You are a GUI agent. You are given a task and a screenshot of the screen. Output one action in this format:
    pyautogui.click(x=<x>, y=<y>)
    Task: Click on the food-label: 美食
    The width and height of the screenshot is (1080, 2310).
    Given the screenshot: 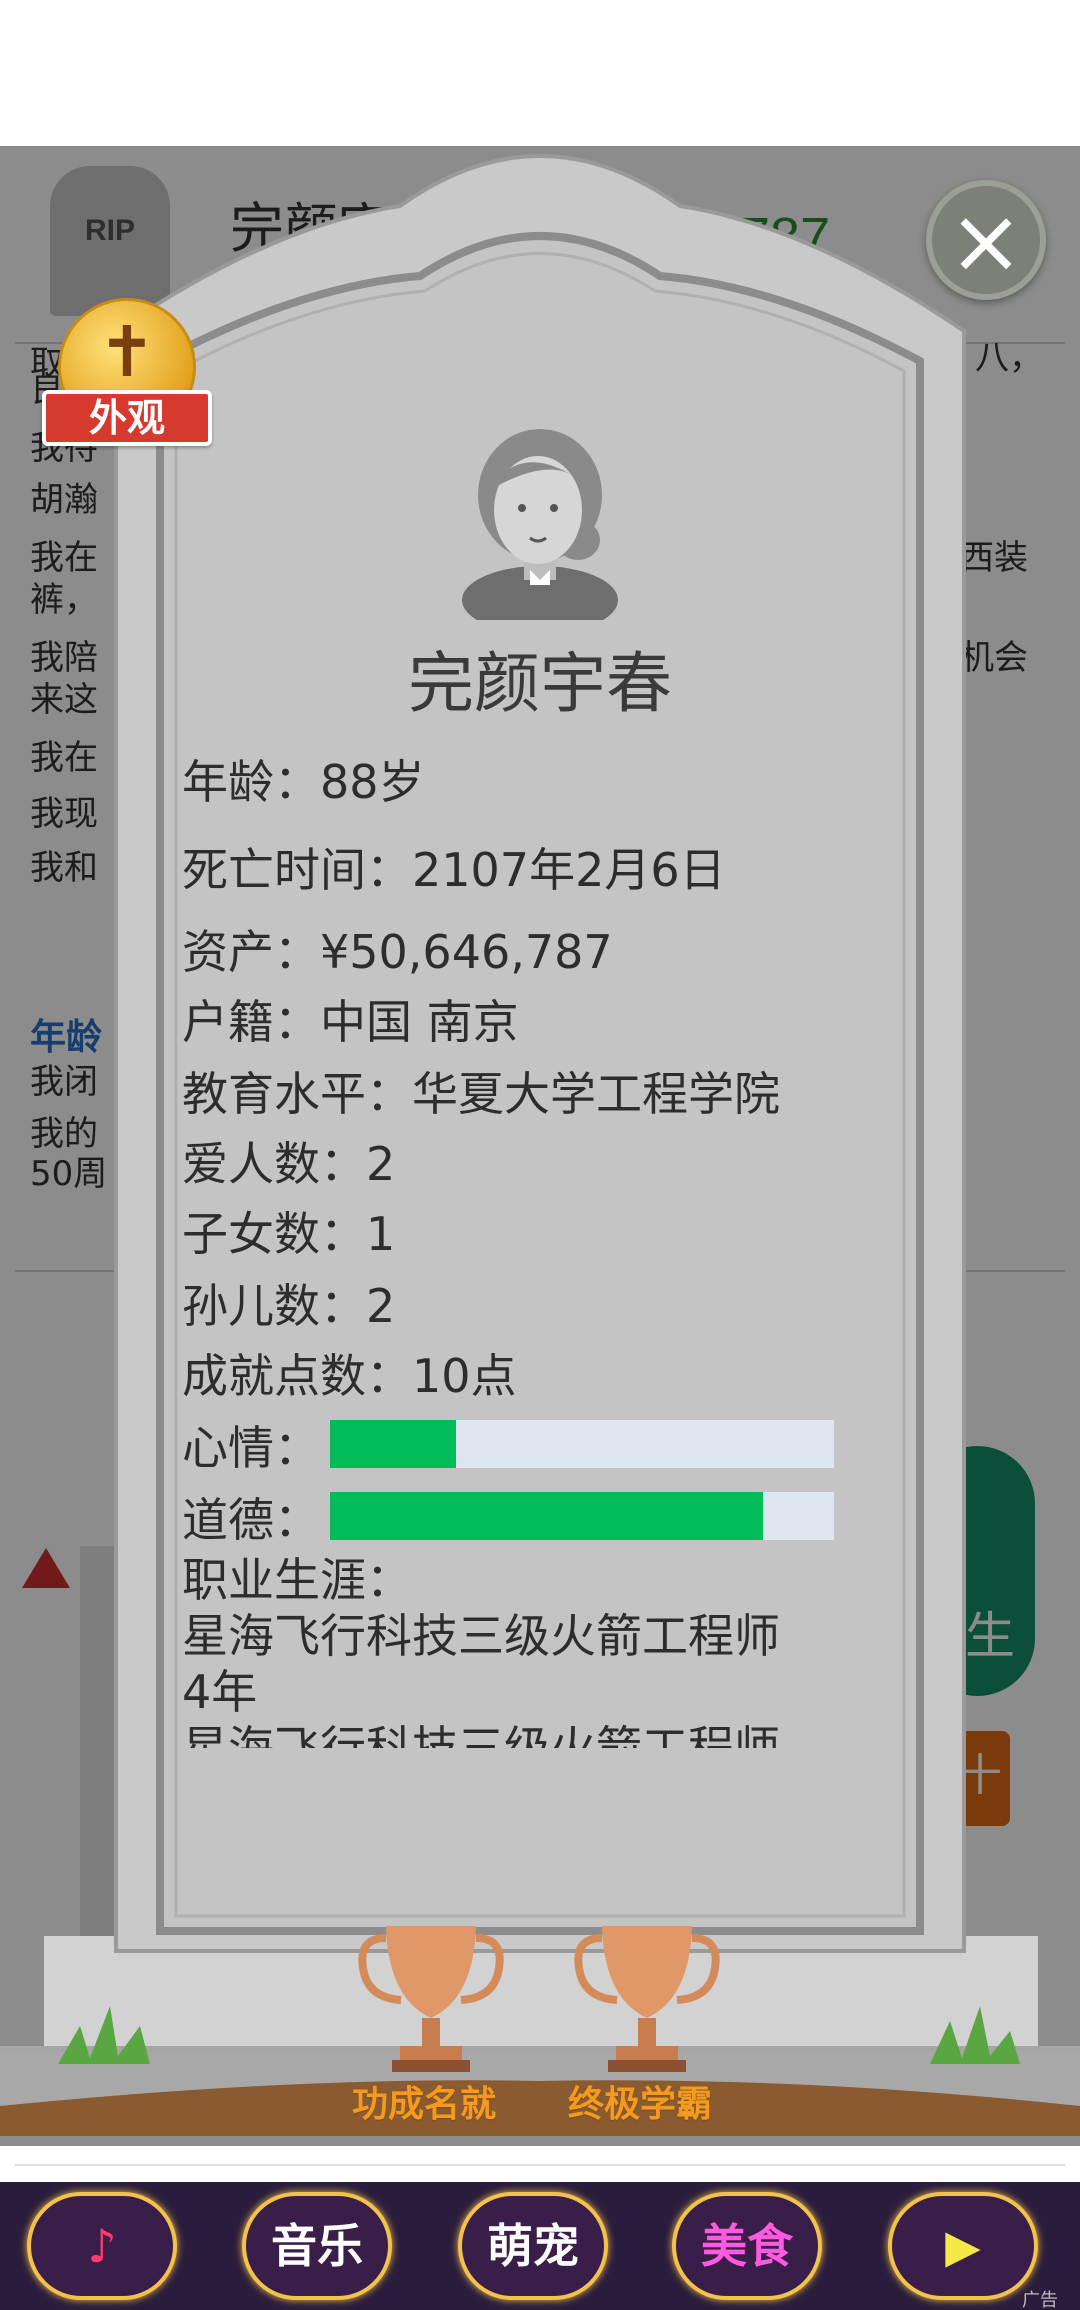 What is the action you would take?
    pyautogui.click(x=747, y=2246)
    